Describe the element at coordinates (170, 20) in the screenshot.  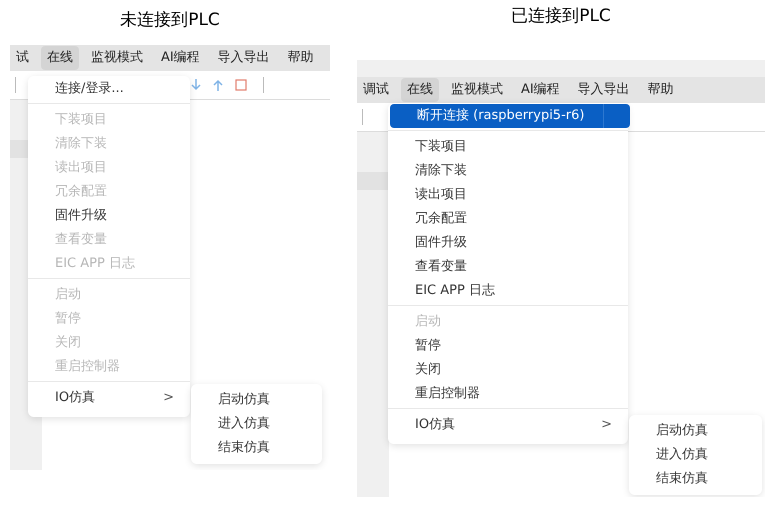
I see `caption: 未连接到PLC` at that location.